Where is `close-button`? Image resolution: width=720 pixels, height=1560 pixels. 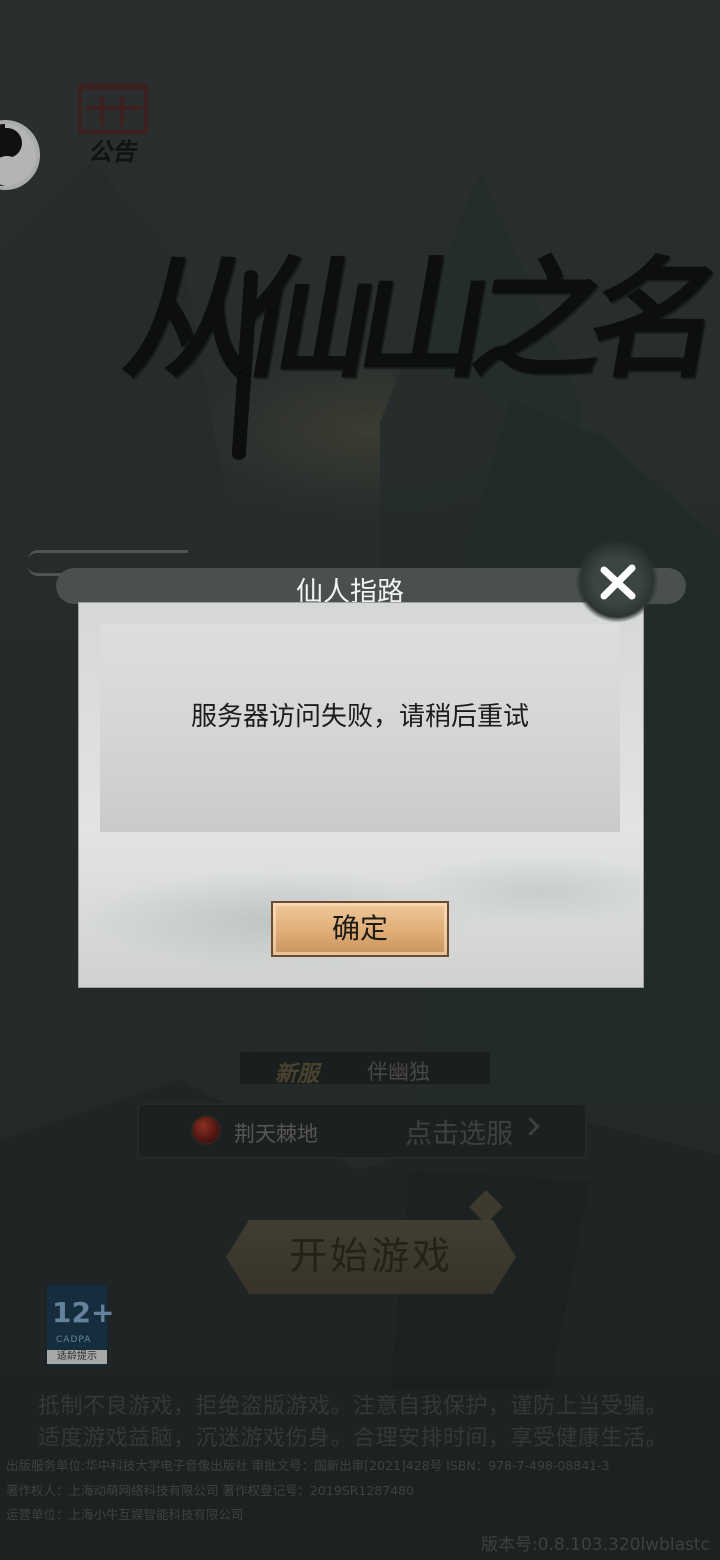 close-button is located at coordinates (618, 582).